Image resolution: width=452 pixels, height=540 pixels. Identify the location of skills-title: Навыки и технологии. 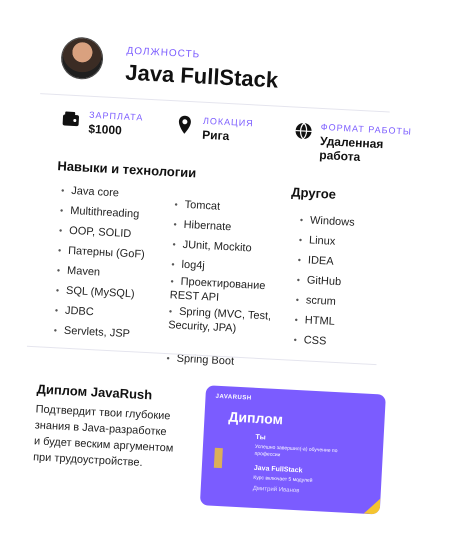
(127, 169).